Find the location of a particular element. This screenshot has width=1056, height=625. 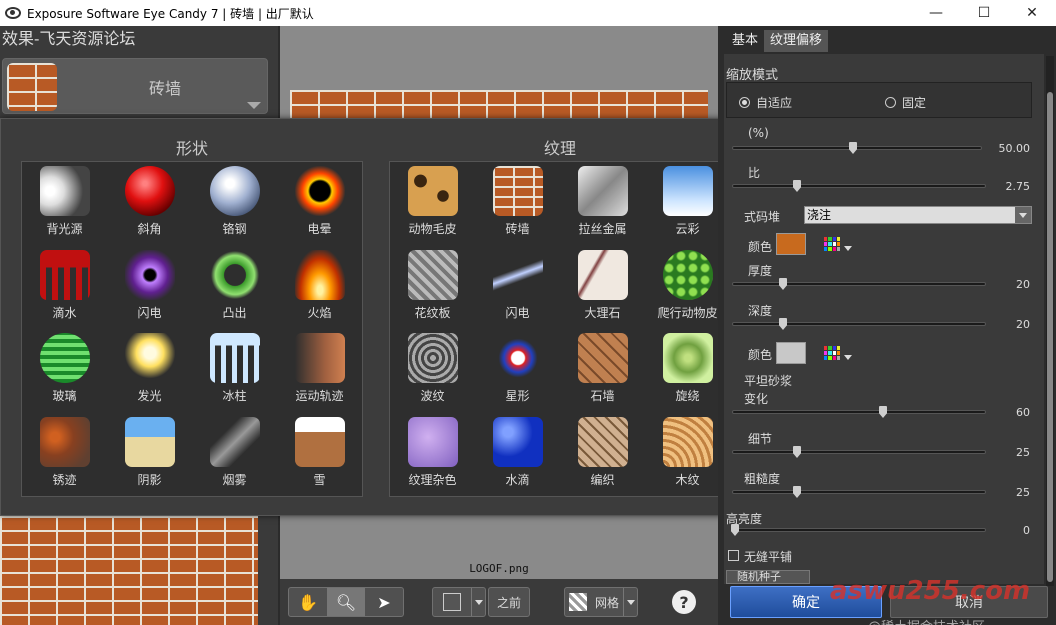

before-button: 之前 is located at coordinates (509, 602).